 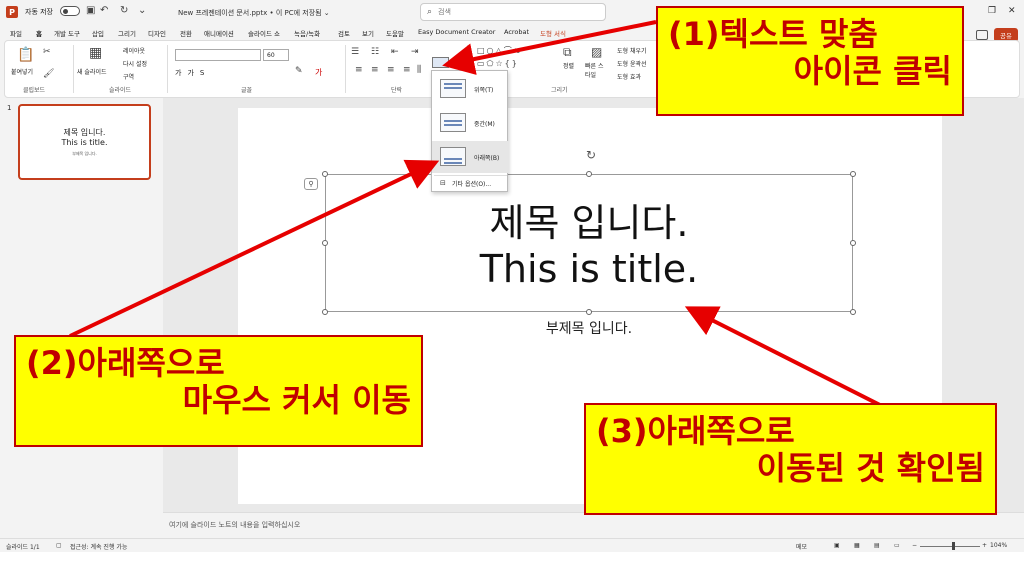 I want to click on autosave-toggle, so click(x=70, y=11).